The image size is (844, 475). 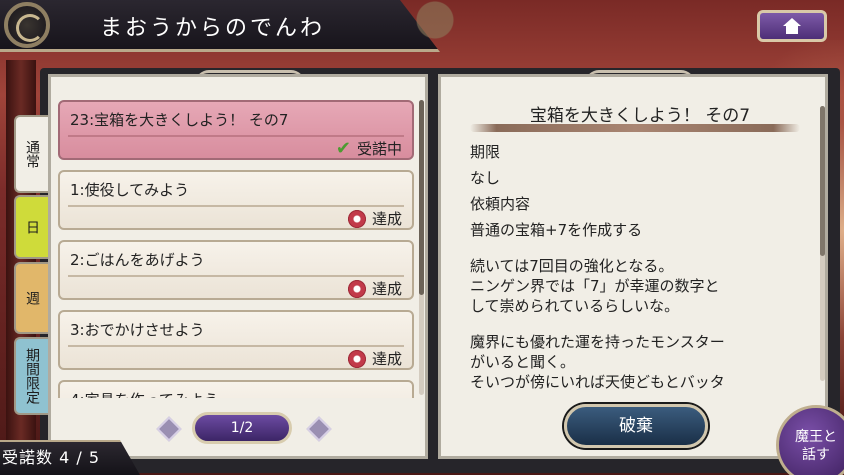 What do you see at coordinates (343, 148) in the screenshot?
I see `check-icon: ✔` at bounding box center [343, 148].